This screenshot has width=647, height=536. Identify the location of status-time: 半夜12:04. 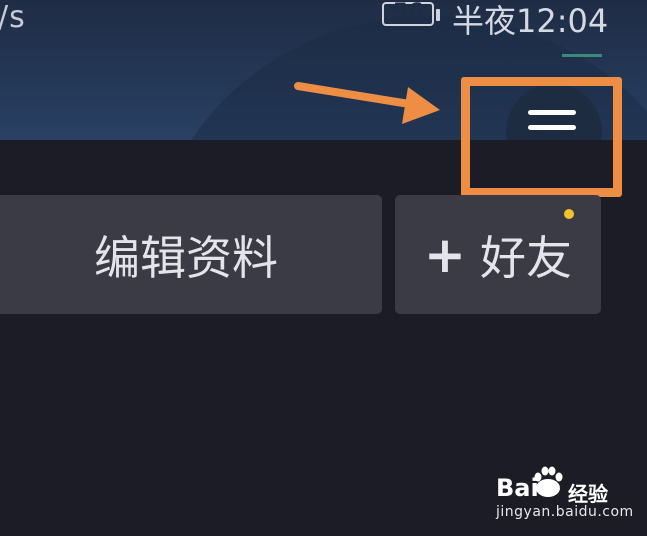
(530, 21).